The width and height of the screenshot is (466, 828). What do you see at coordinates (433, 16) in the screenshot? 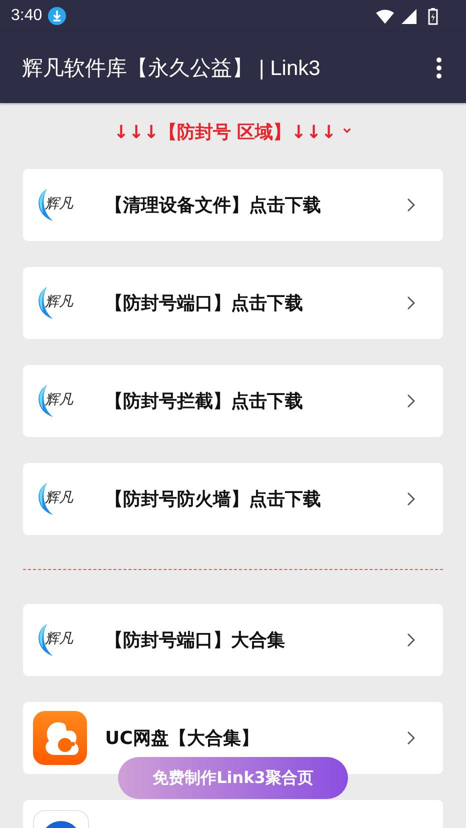
I see `battery-icon` at bounding box center [433, 16].